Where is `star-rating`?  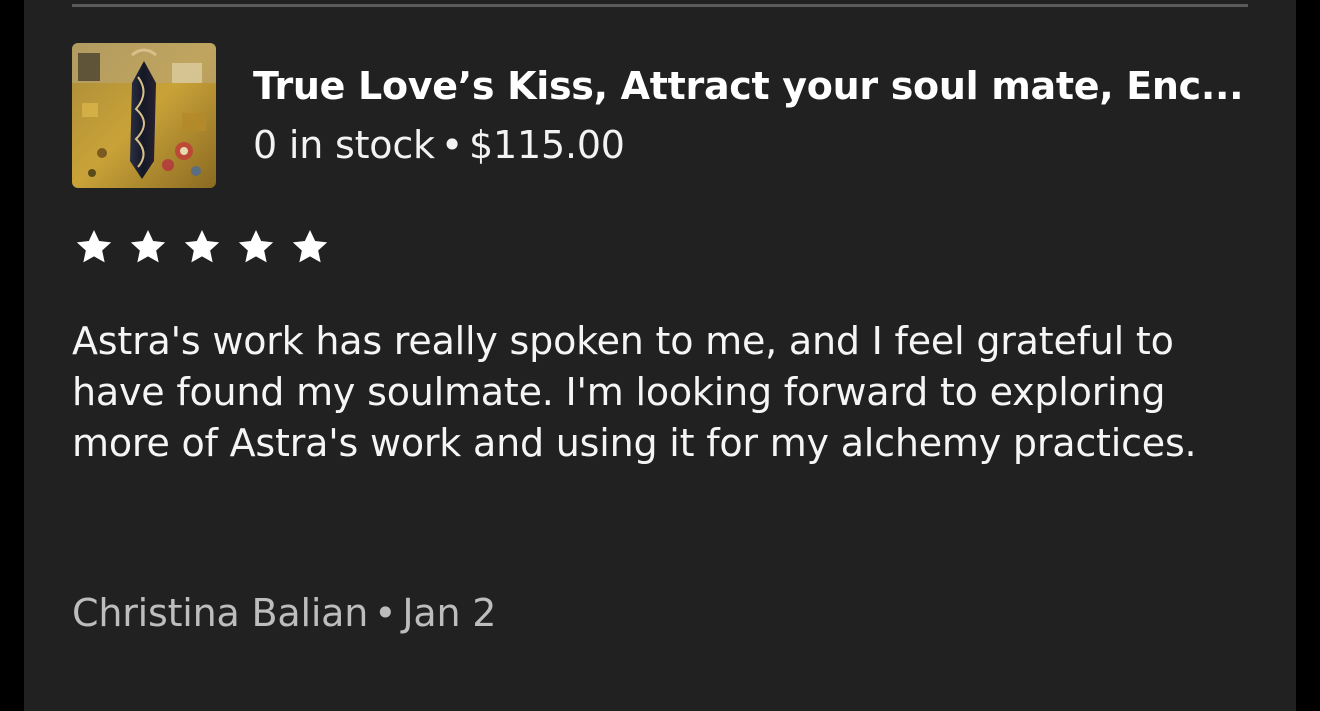
star-rating is located at coordinates (202, 247).